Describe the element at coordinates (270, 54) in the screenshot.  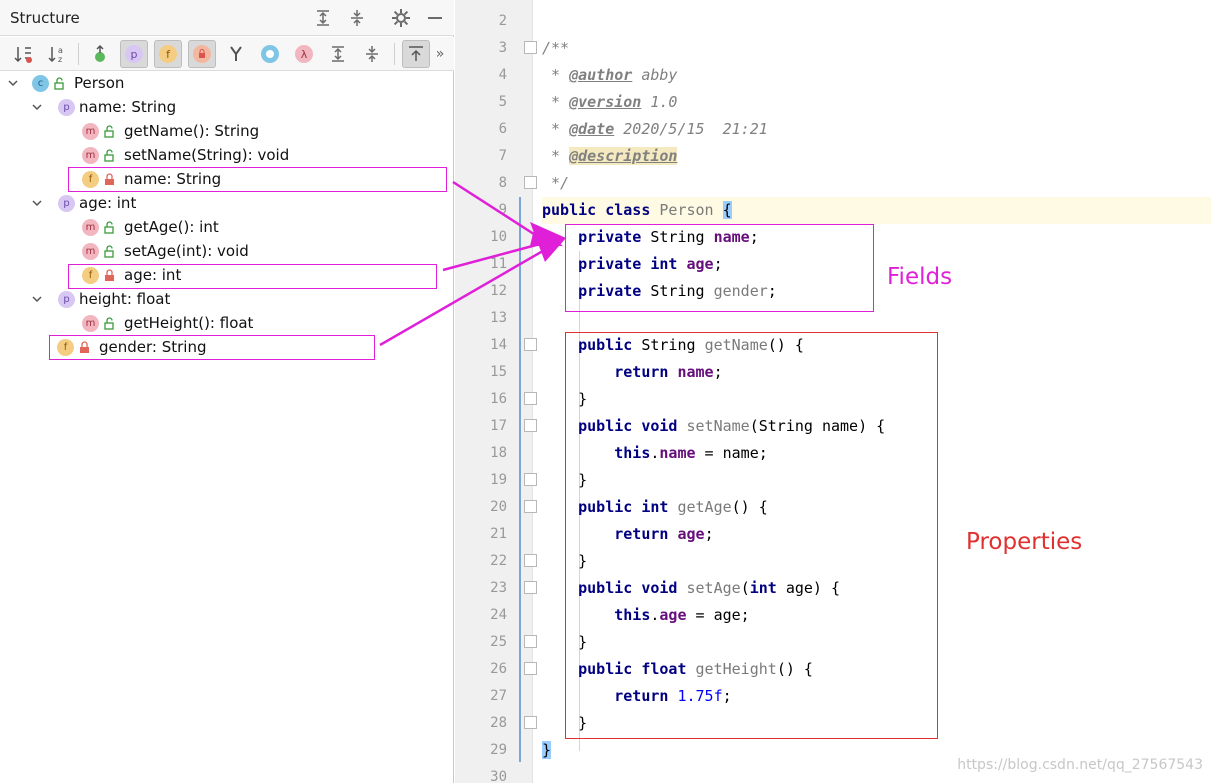
I see `show-anonymous-icon` at that location.